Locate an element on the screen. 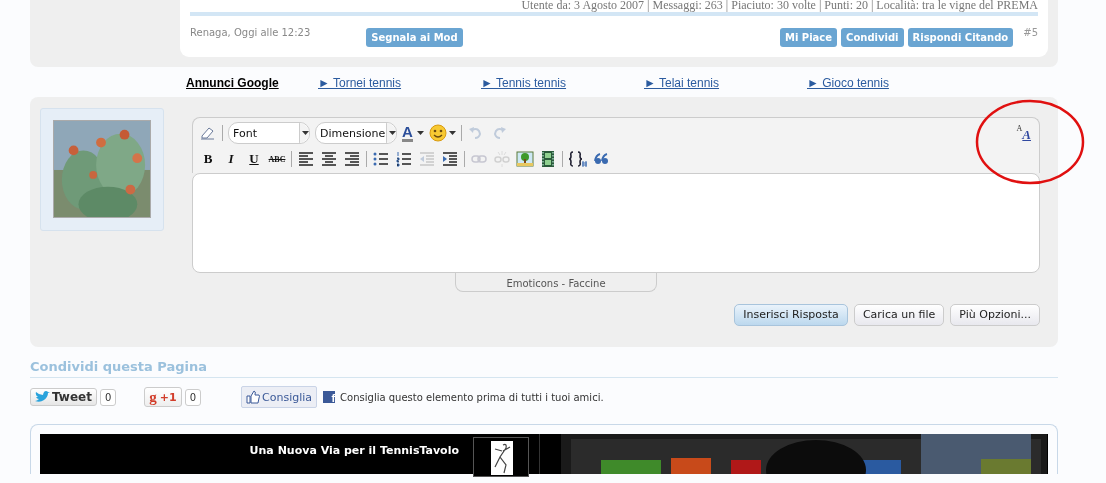 This screenshot has width=1106, height=483. select-field: Dimensione is located at coordinates (356, 133).